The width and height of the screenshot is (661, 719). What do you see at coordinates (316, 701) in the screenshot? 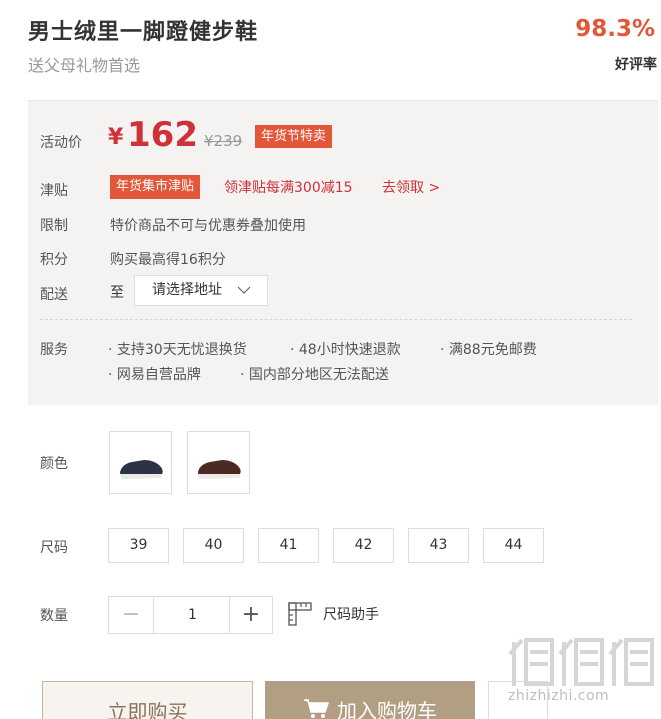
I see `cart-icon` at bounding box center [316, 701].